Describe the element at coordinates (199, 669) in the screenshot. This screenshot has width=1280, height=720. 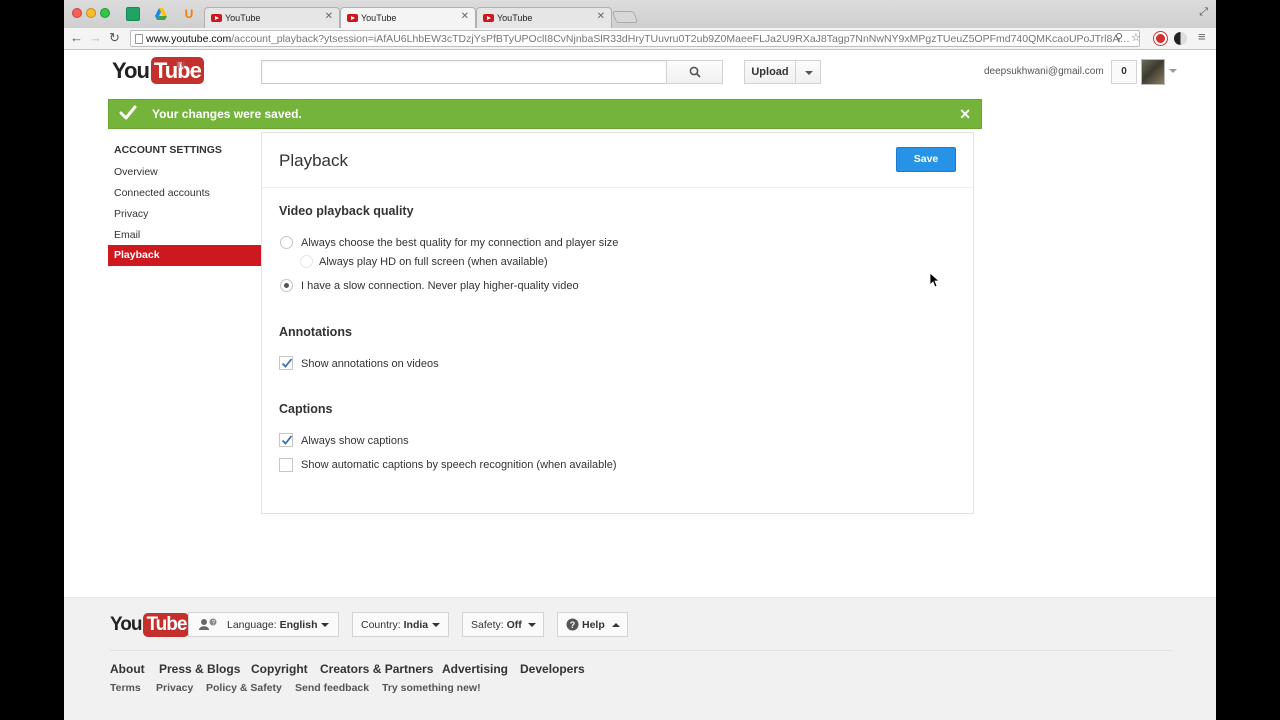
I see `footer-link-press-blogs: Press & Blogs` at that location.